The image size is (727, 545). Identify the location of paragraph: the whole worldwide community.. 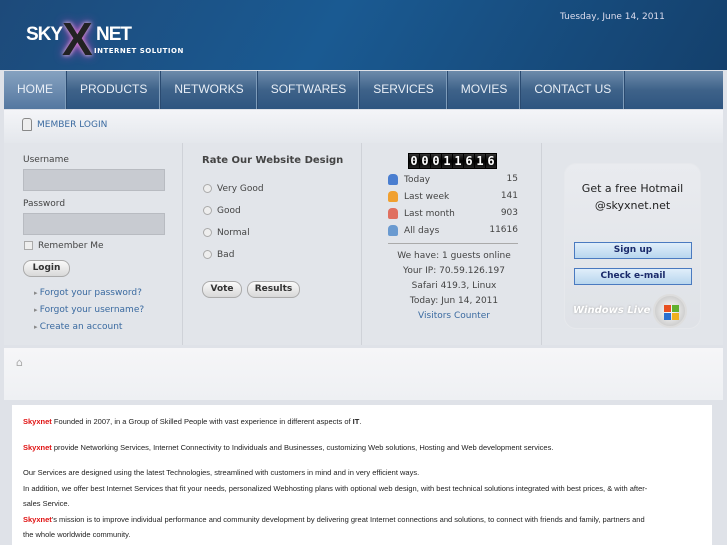
(77, 534).